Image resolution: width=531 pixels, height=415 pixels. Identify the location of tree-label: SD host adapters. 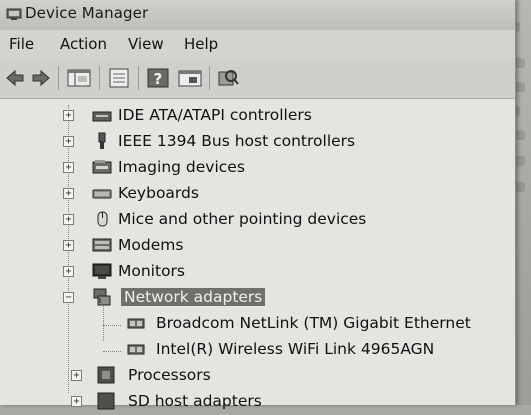
(195, 401).